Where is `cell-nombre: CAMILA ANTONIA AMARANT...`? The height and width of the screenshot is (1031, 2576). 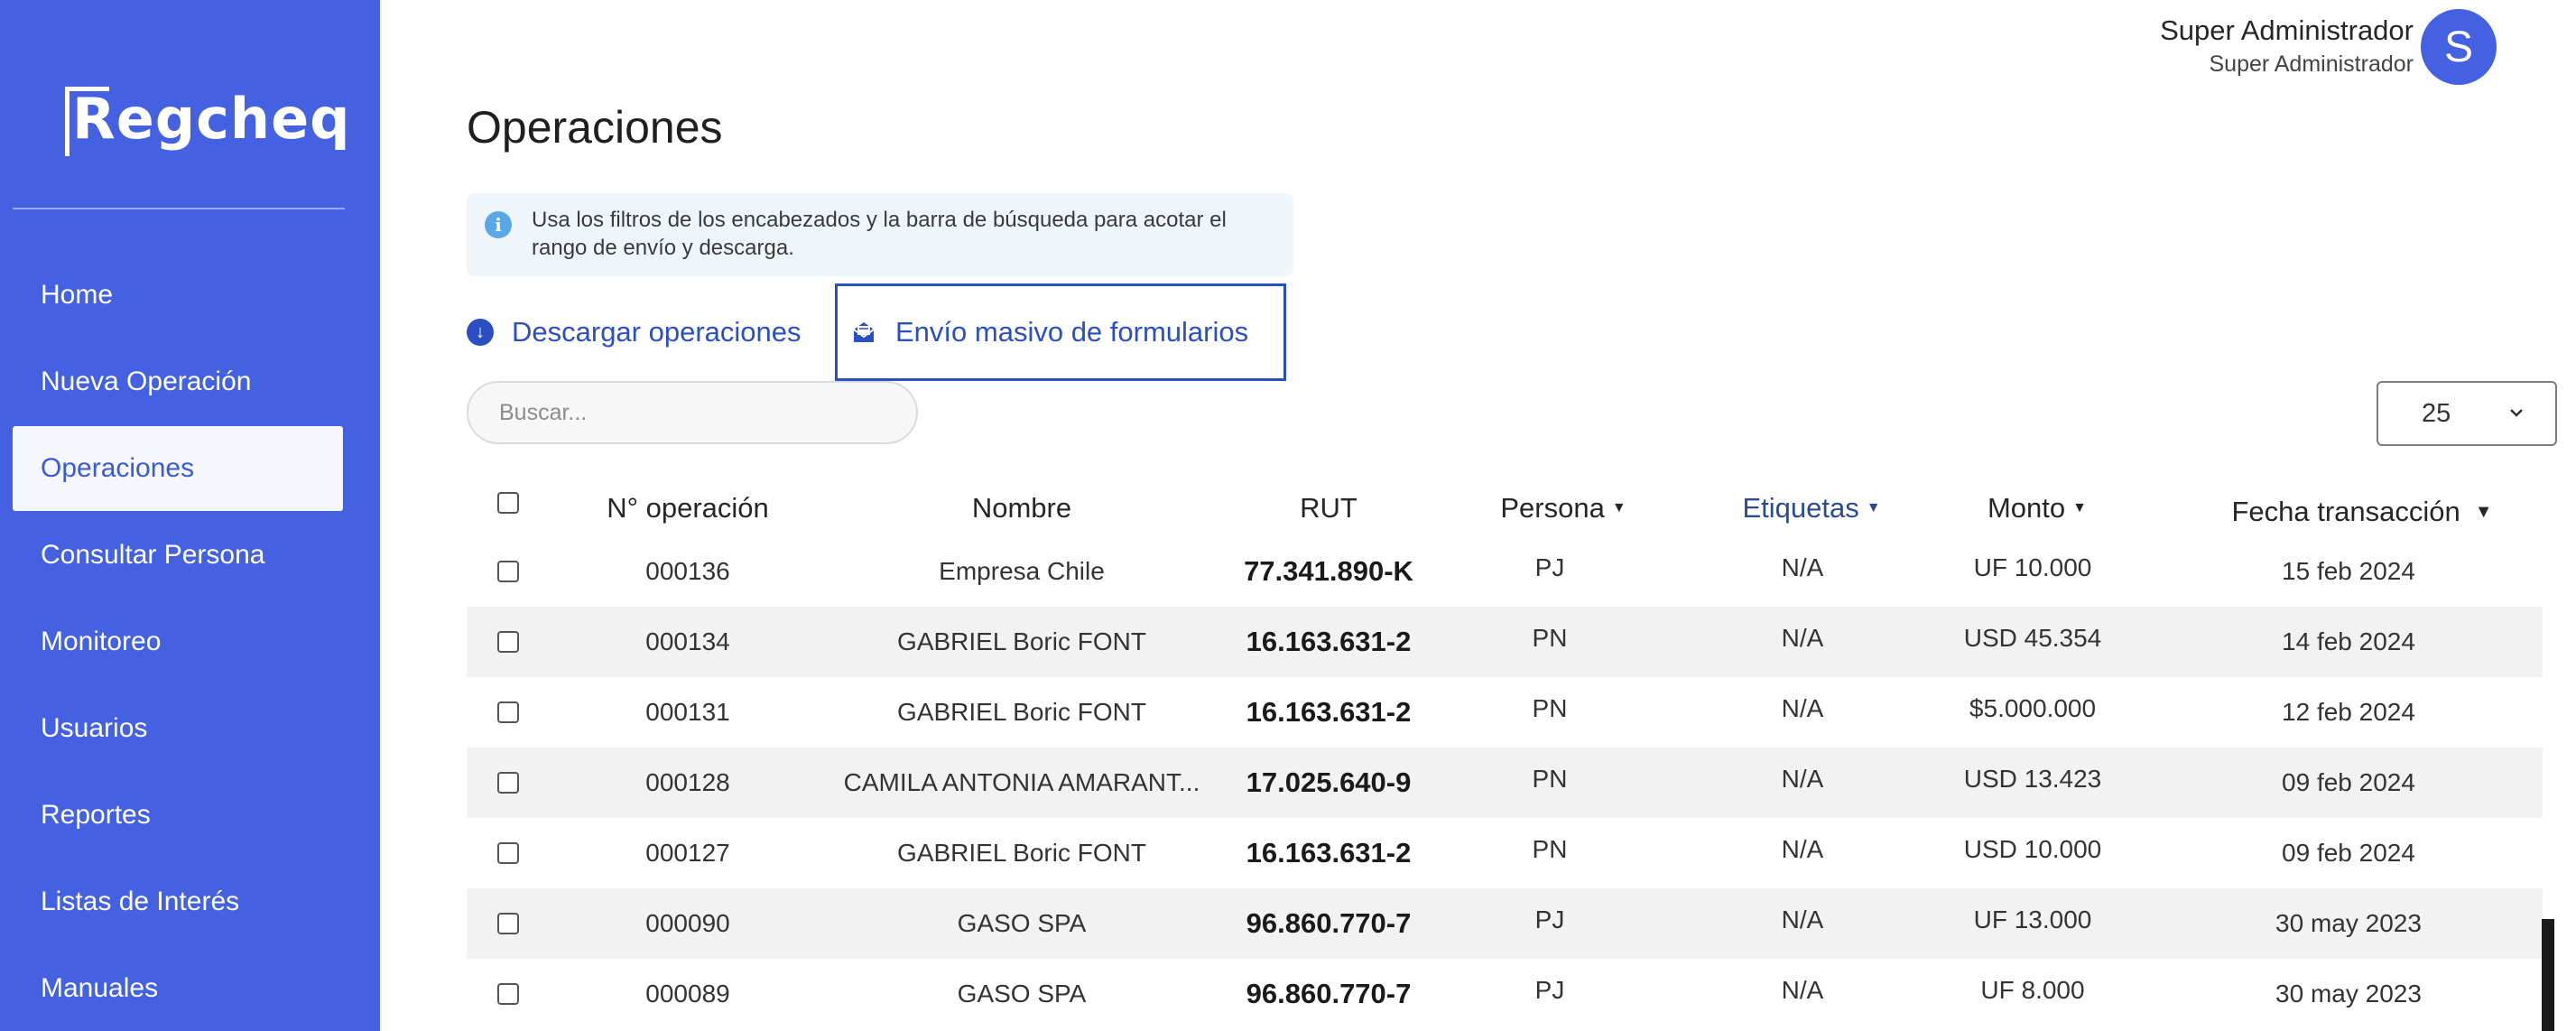 cell-nombre: CAMILA ANTONIA AMARANT... is located at coordinates (1022, 783).